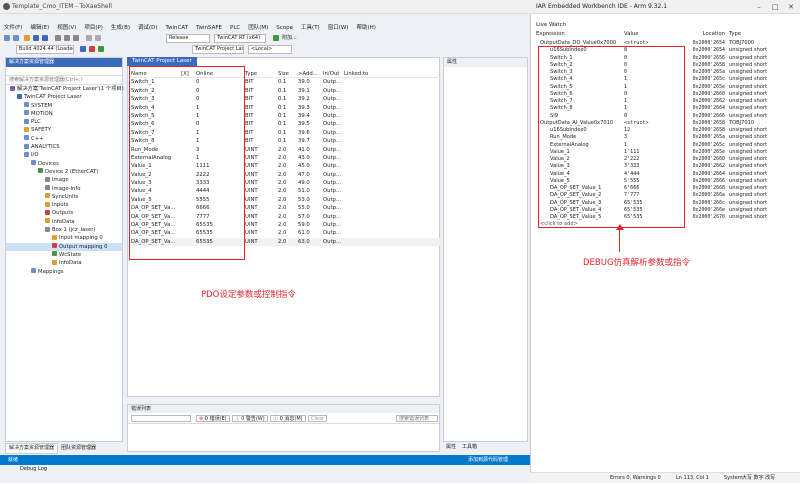  What do you see at coordinates (120, 28) in the screenshot?
I see `menu-item: 生成(B)` at bounding box center [120, 28].